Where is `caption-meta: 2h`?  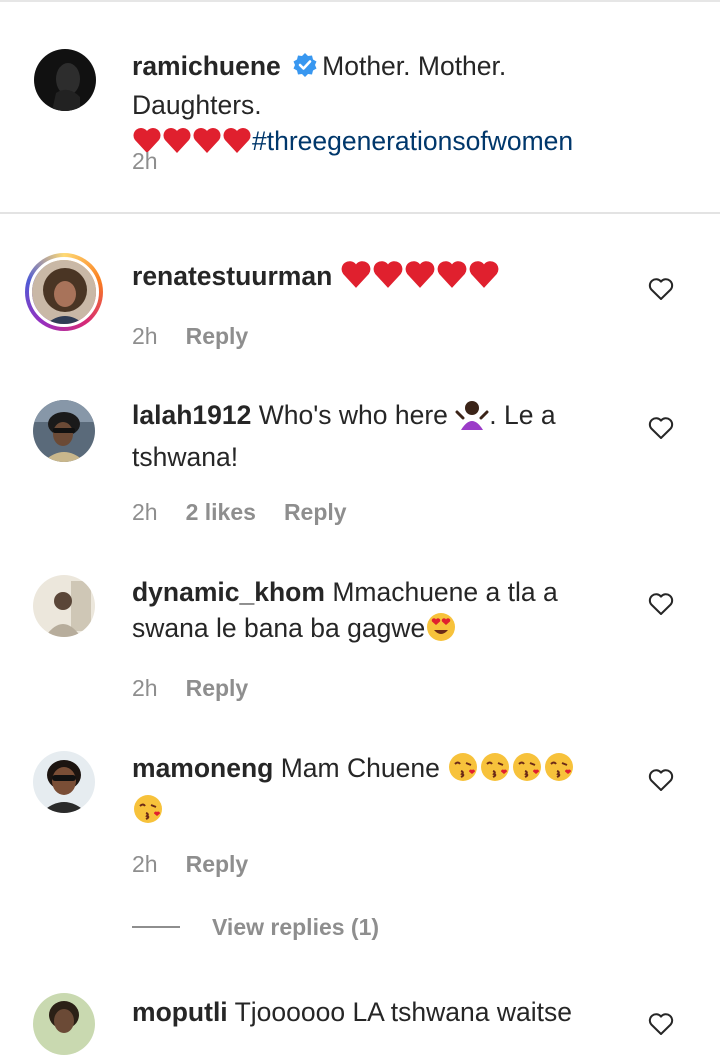
caption-meta: 2h is located at coordinates (159, 161).